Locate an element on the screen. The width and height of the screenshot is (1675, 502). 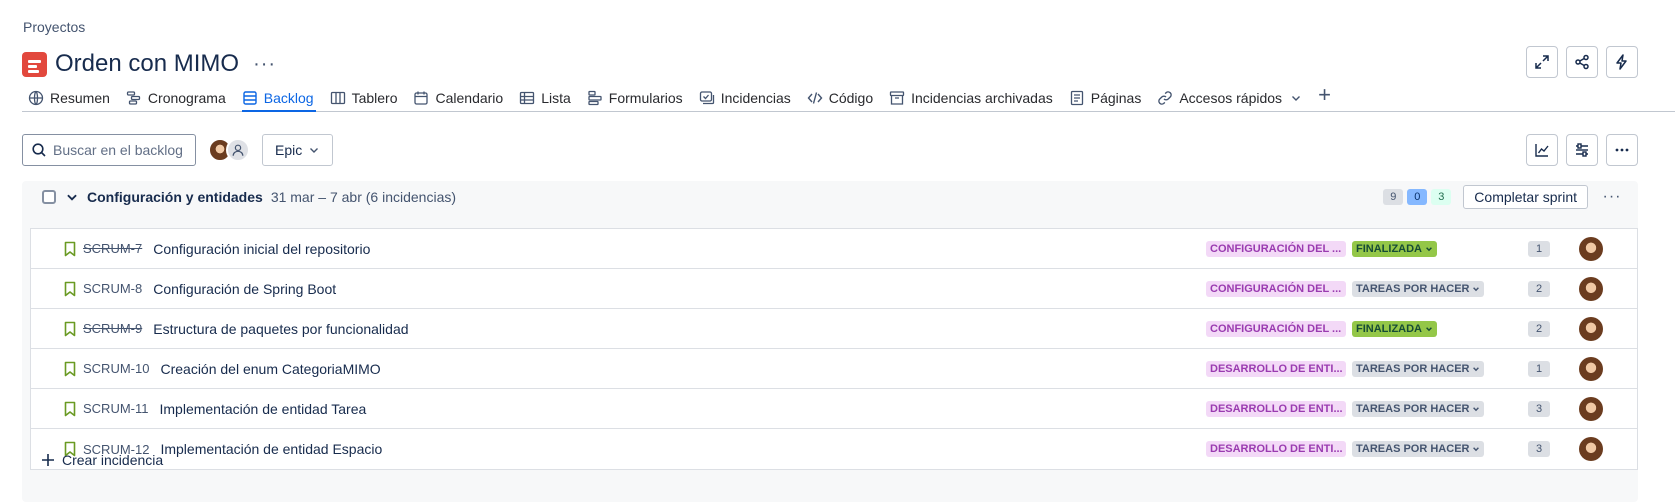
issue-summary: Creación del enum CategoriaMIMO is located at coordinates (270, 369).